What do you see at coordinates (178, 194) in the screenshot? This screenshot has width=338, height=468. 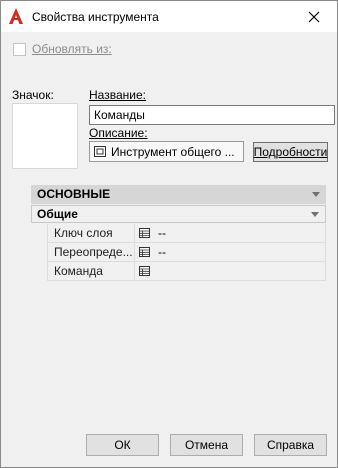 I see `category-header: ОСНОВНЫЕ` at bounding box center [178, 194].